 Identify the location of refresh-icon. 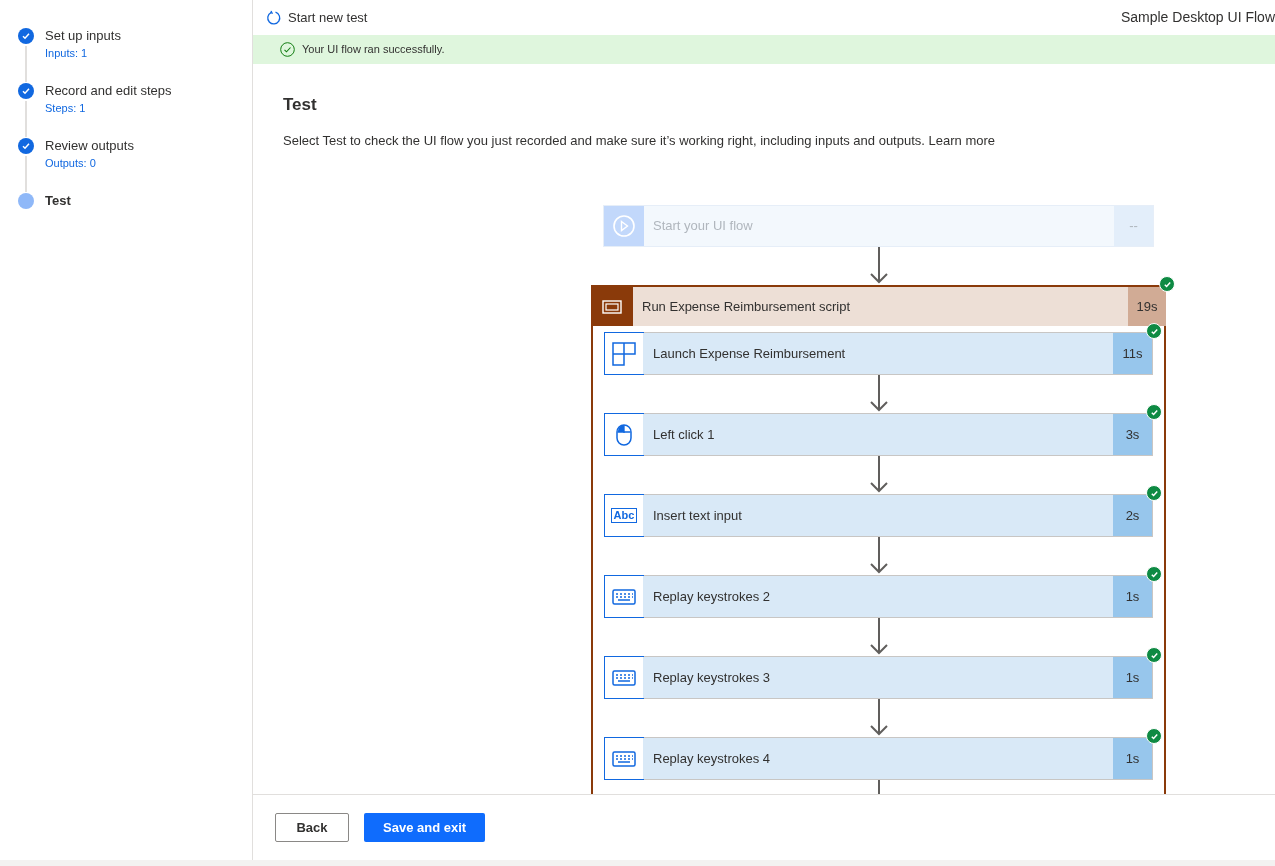
(274, 17).